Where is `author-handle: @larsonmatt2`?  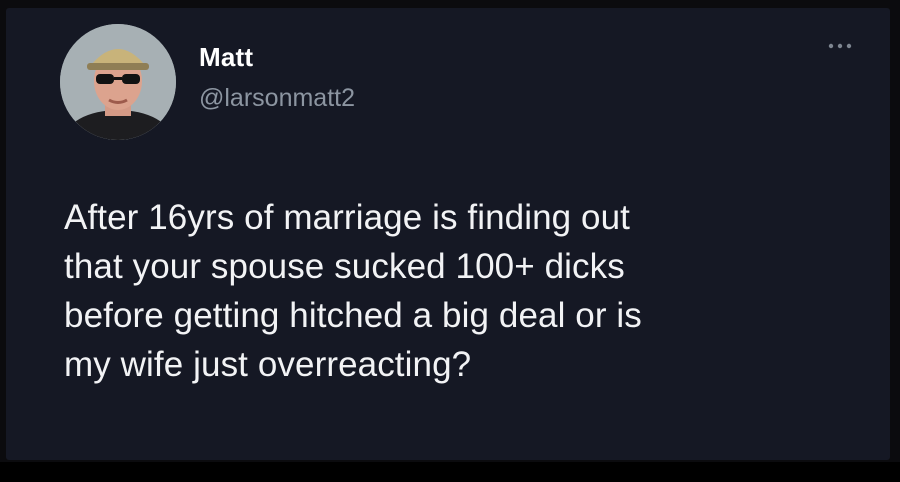
author-handle: @larsonmatt2 is located at coordinates (277, 98).